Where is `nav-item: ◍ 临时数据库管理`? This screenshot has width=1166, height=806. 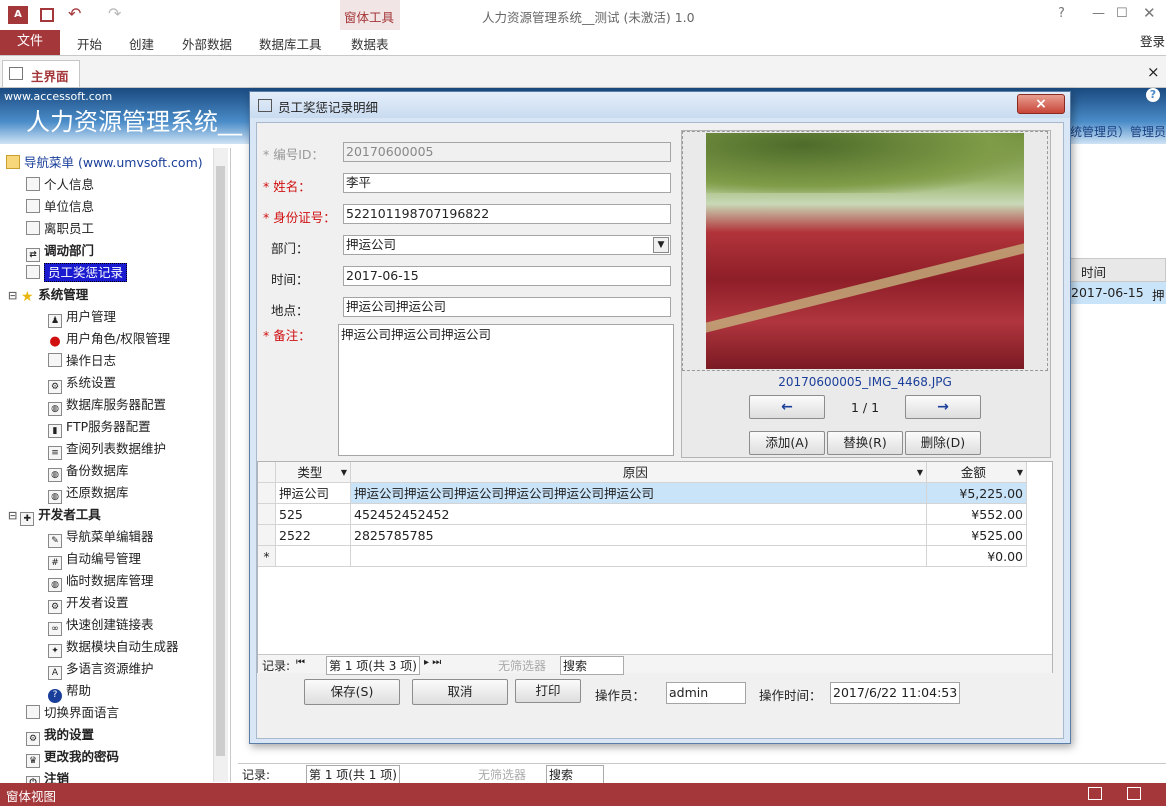 nav-item: ◍ 临时数据库管理 is located at coordinates (101, 581).